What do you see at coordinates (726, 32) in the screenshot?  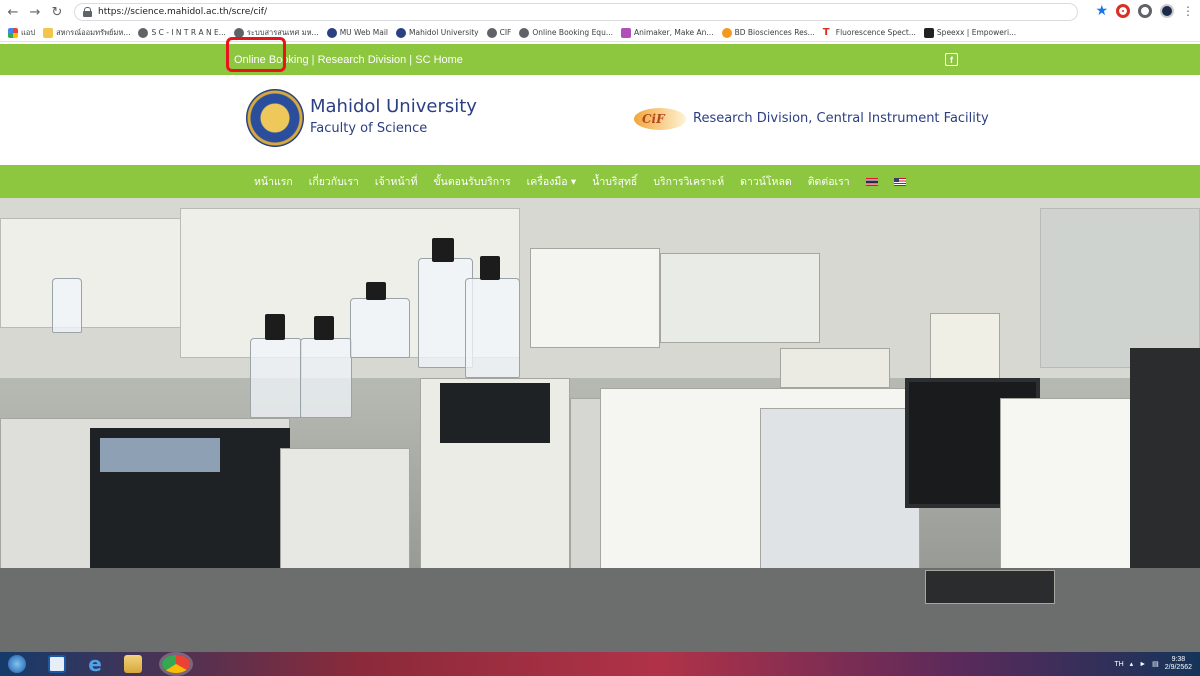 I see `bd-icon` at bounding box center [726, 32].